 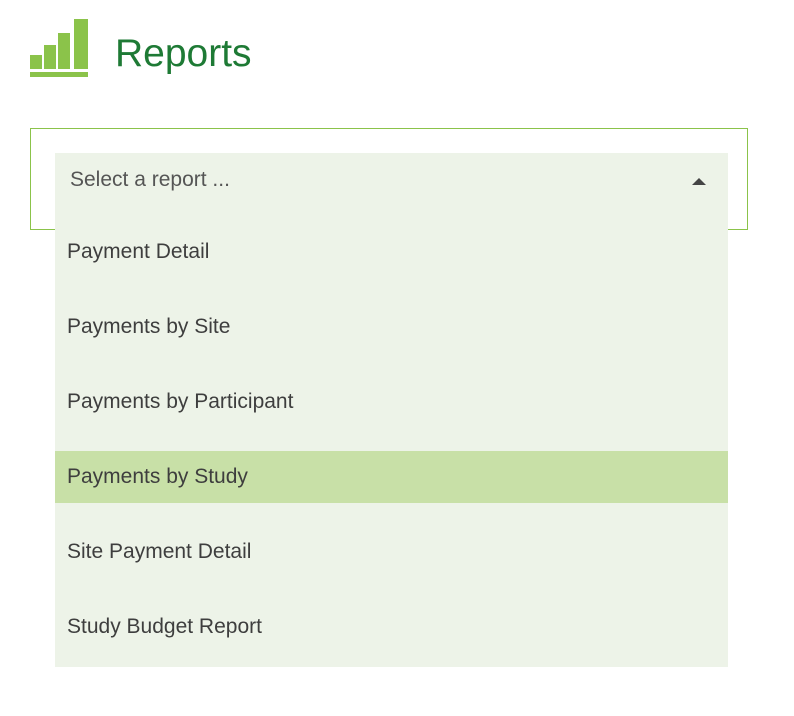 What do you see at coordinates (391, 252) in the screenshot?
I see `option-payment-detail: Payment Detail` at bounding box center [391, 252].